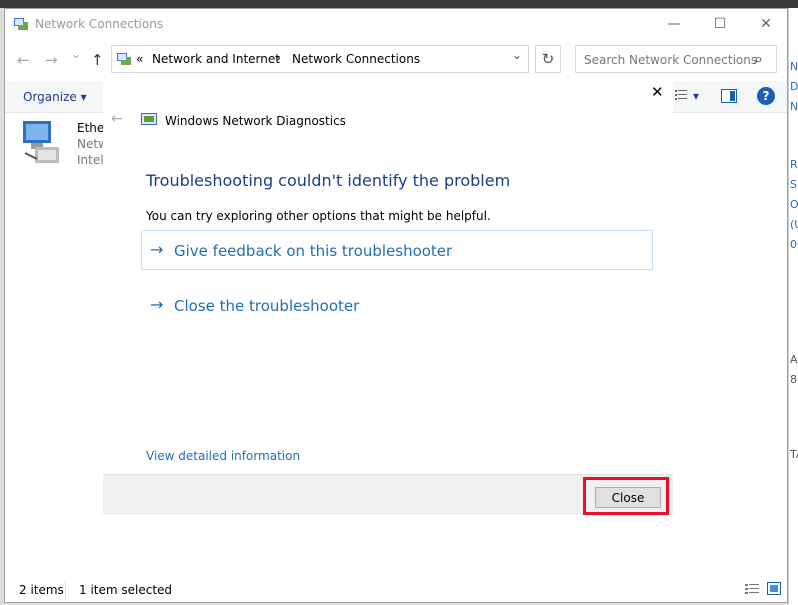 Image resolution: width=798 pixels, height=605 pixels. I want to click on strip-text: (U, so click(794, 224).